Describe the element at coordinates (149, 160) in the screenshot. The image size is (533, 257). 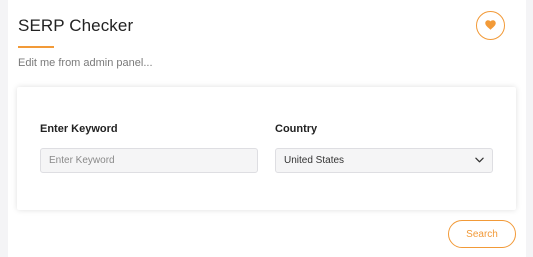
I see `keyword-input` at that location.